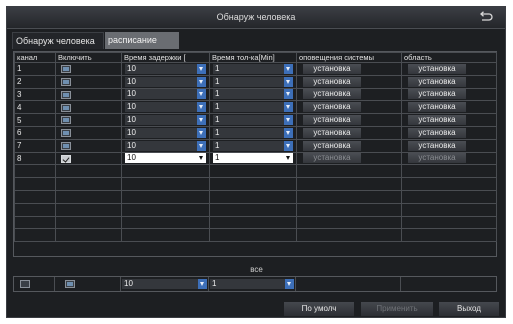 The height and width of the screenshot is (324, 513). What do you see at coordinates (256, 17) in the screenshot?
I see `window-title: Обнаруж человека` at bounding box center [256, 17].